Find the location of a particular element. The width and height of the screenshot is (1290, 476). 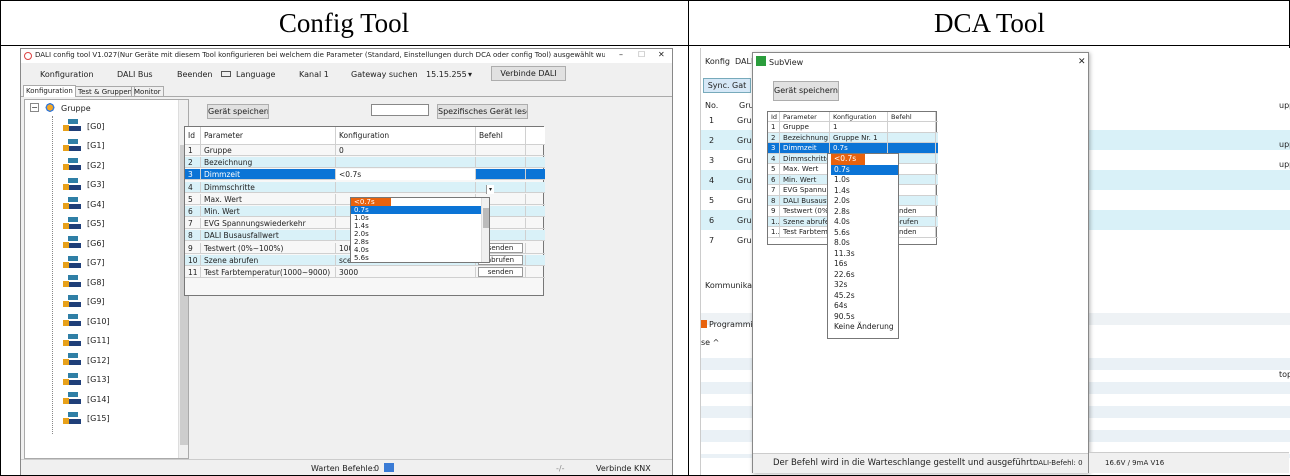

tab-monitor: Monitor is located at coordinates (147, 91).